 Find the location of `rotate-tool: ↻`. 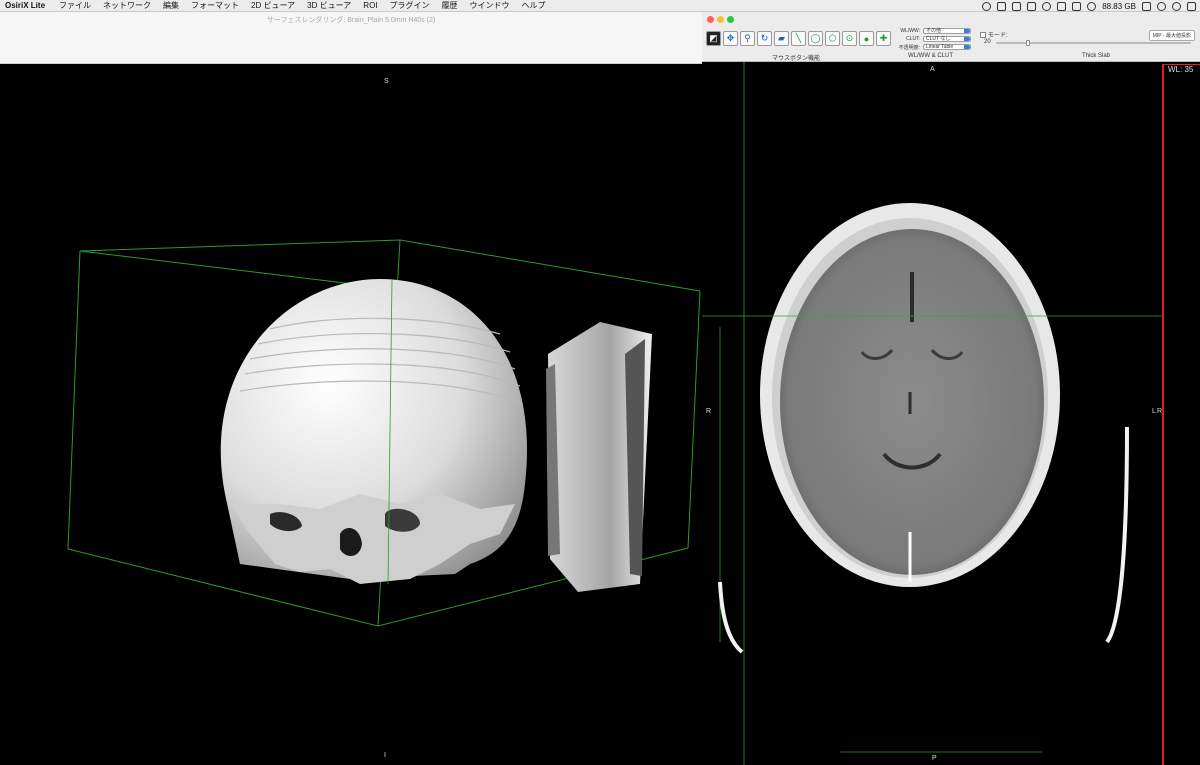

rotate-tool: ↻ is located at coordinates (764, 38).